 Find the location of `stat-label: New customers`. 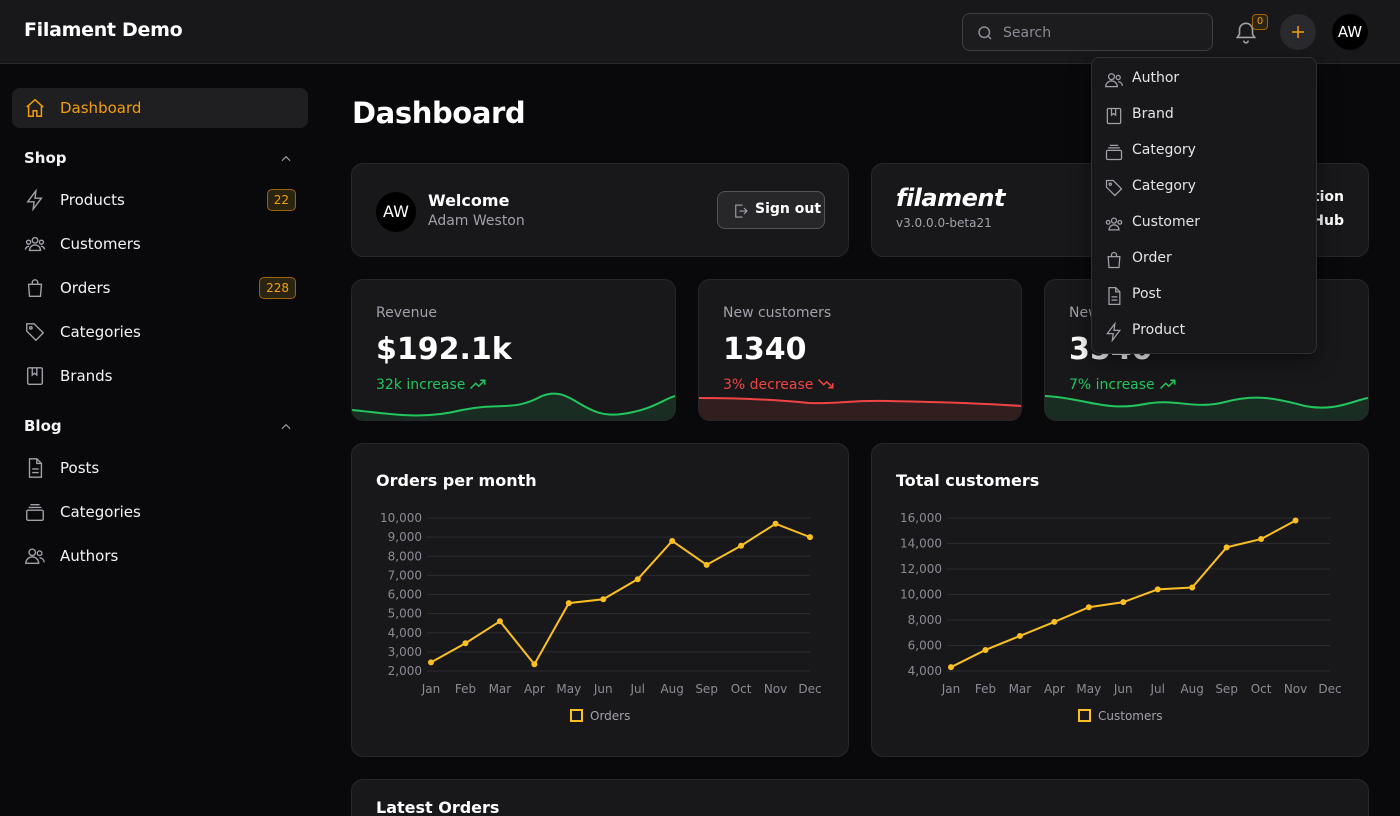

stat-label: New customers is located at coordinates (777, 313).